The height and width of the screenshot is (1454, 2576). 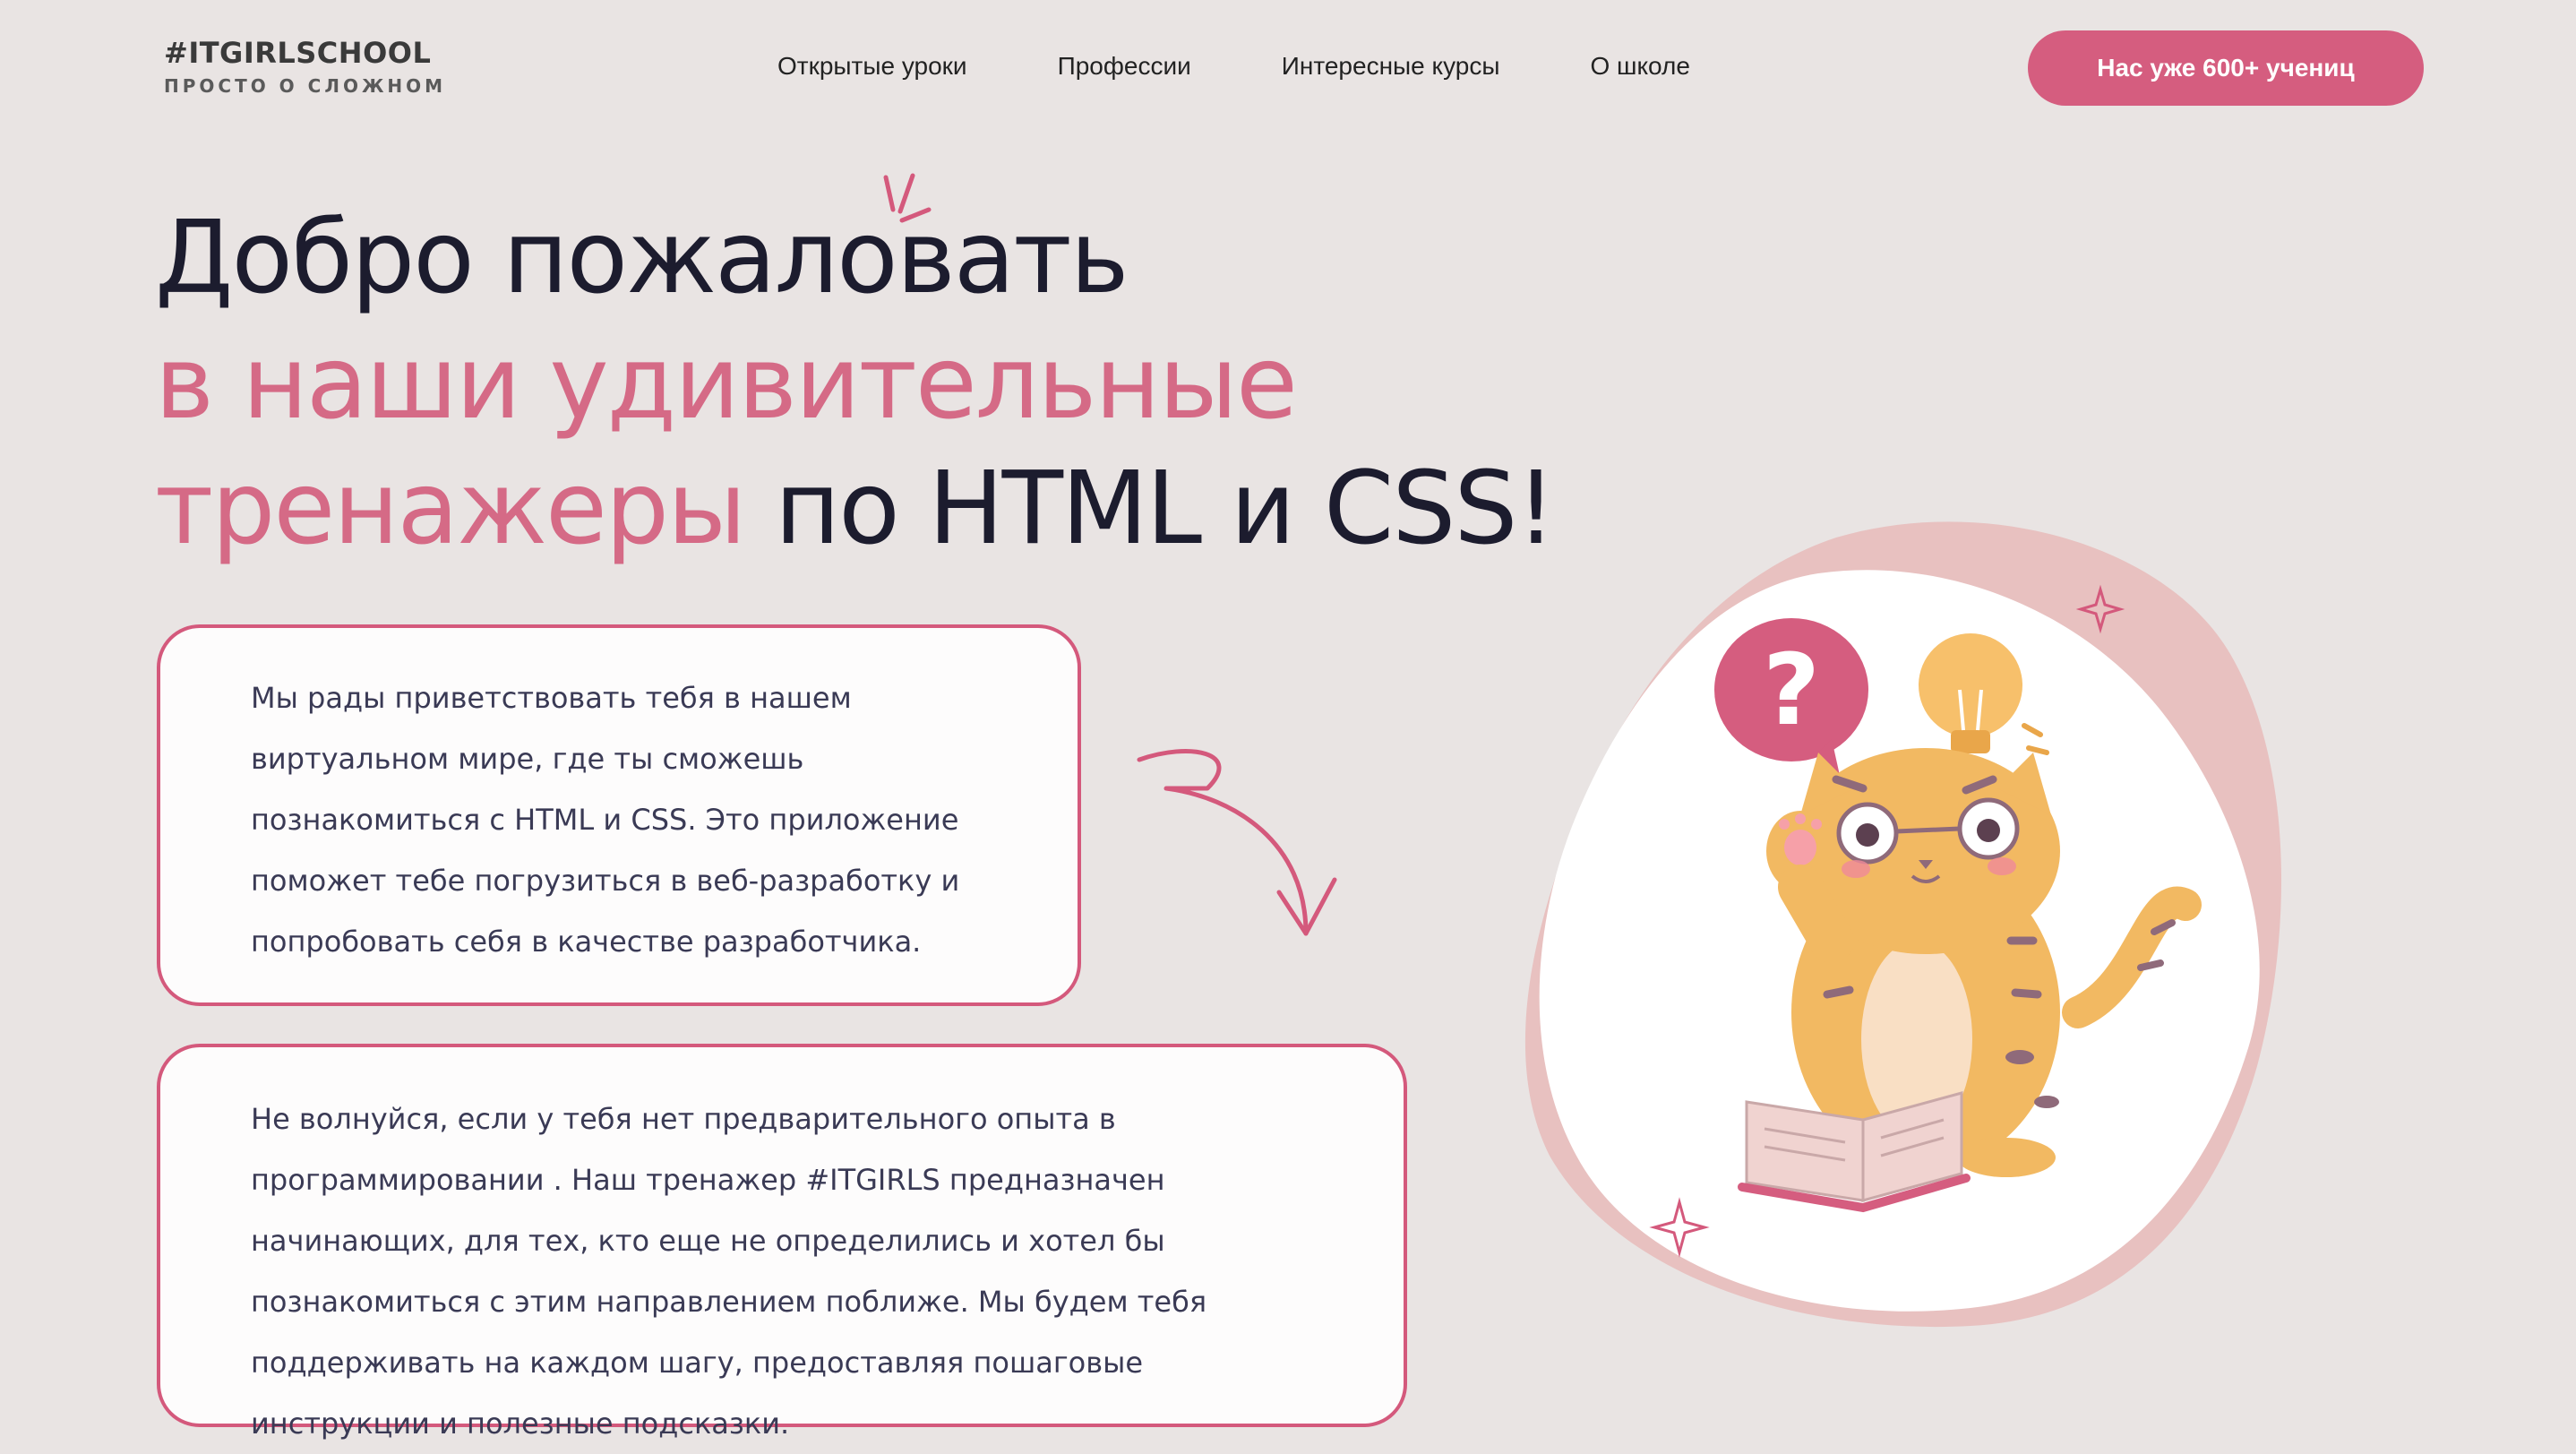 What do you see at coordinates (1150, 509) in the screenshot?
I see `hero-line-3-rest: по HTML и CSS!` at bounding box center [1150, 509].